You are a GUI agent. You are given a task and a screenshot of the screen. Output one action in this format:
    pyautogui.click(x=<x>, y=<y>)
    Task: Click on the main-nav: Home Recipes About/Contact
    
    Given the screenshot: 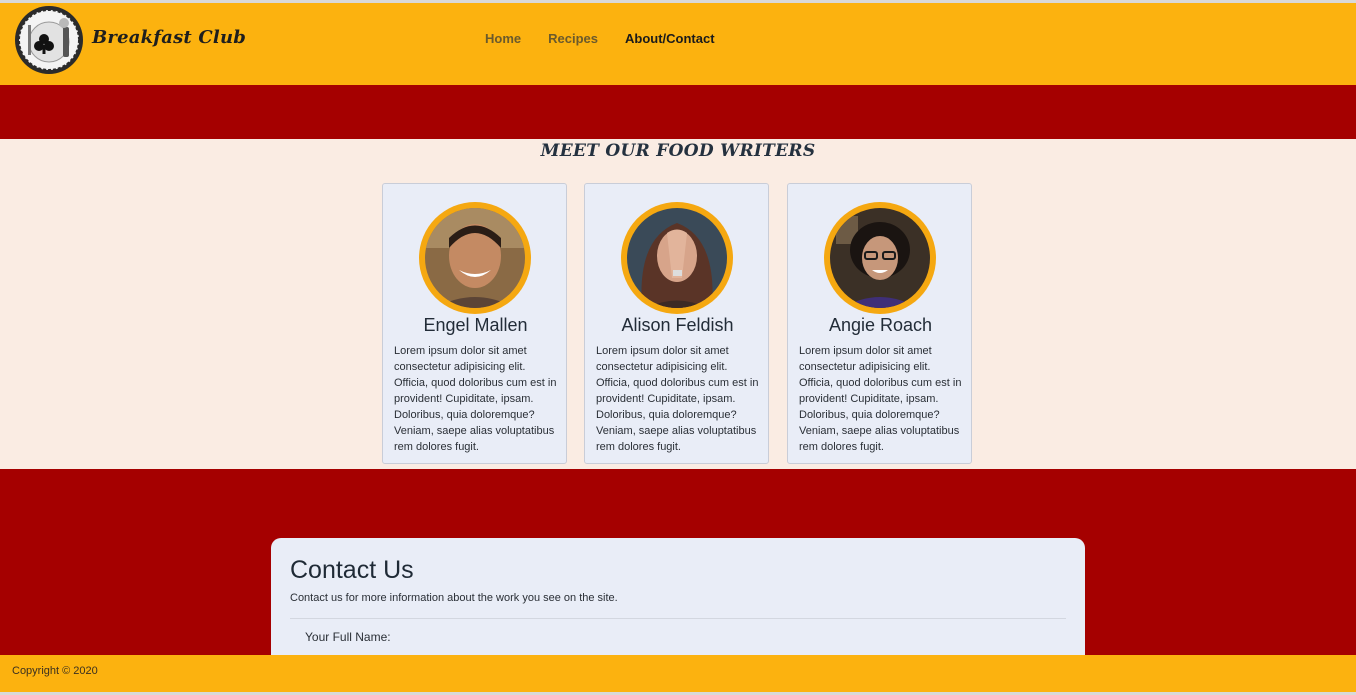 What is the action you would take?
    pyautogui.click(x=613, y=38)
    